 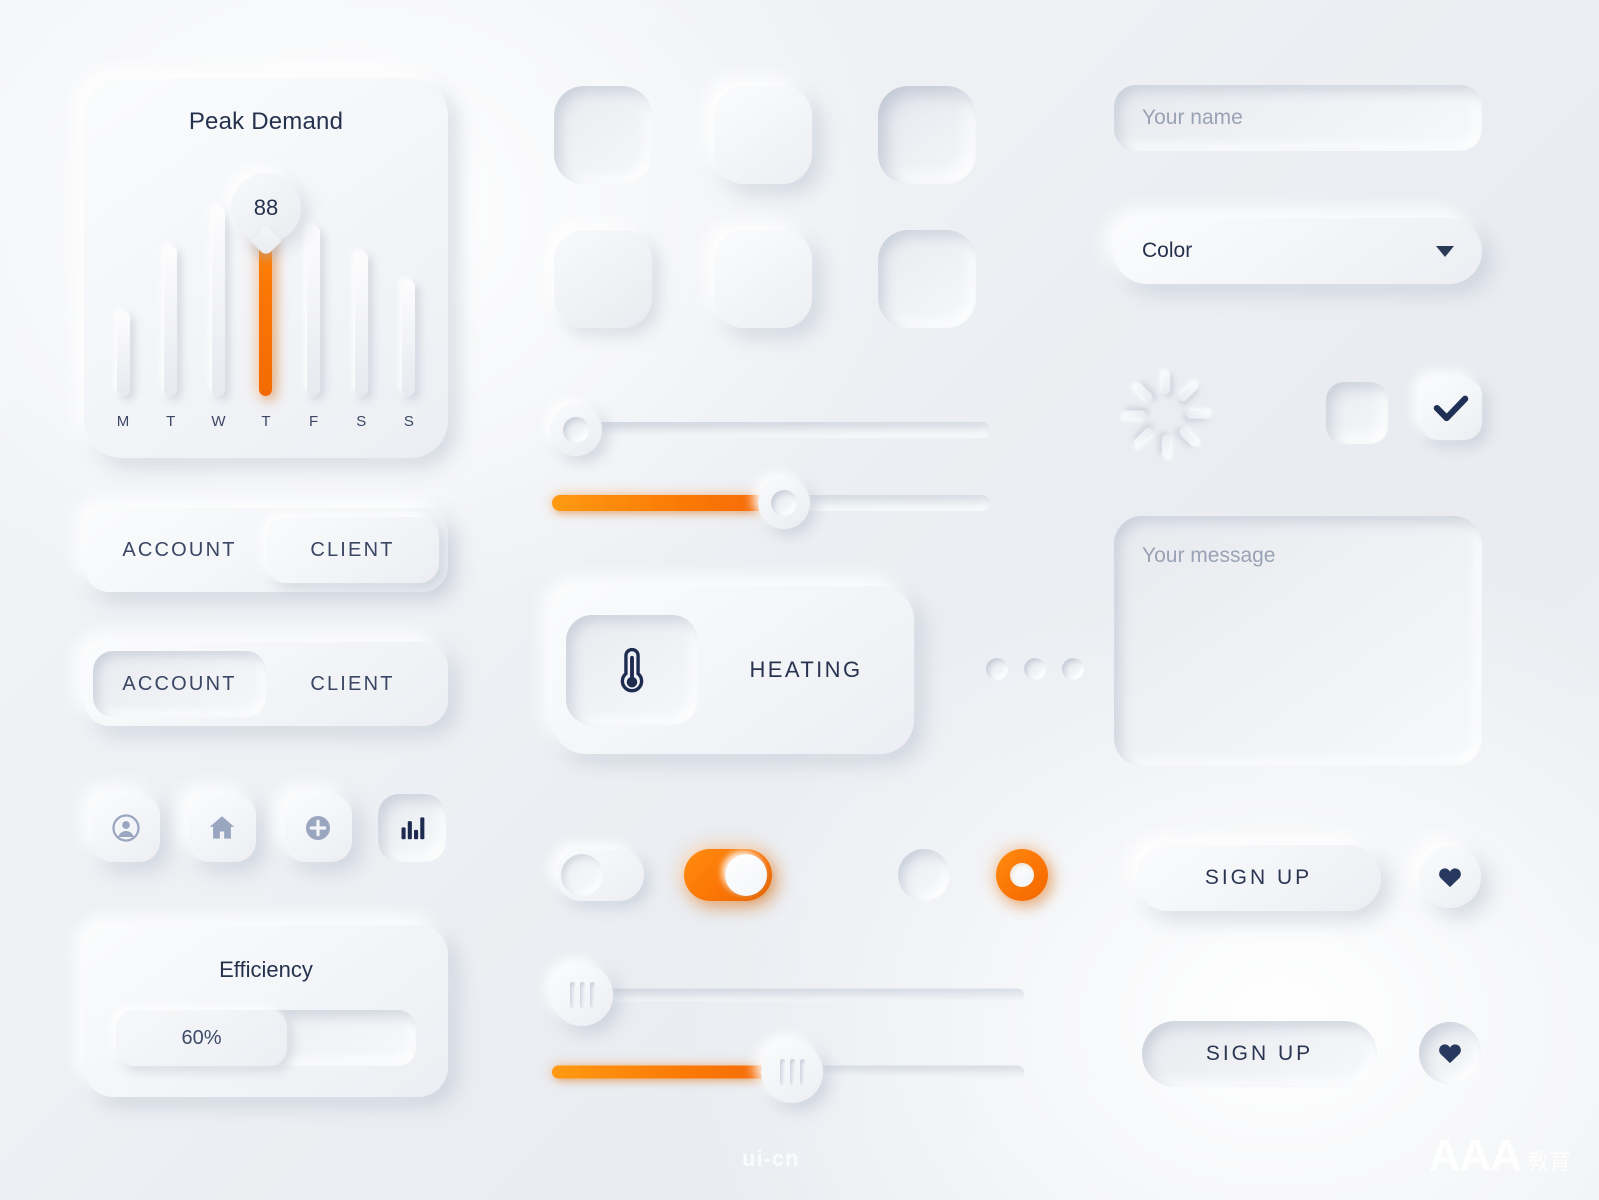 I want to click on message-textarea: Your message, so click(x=1298, y=641).